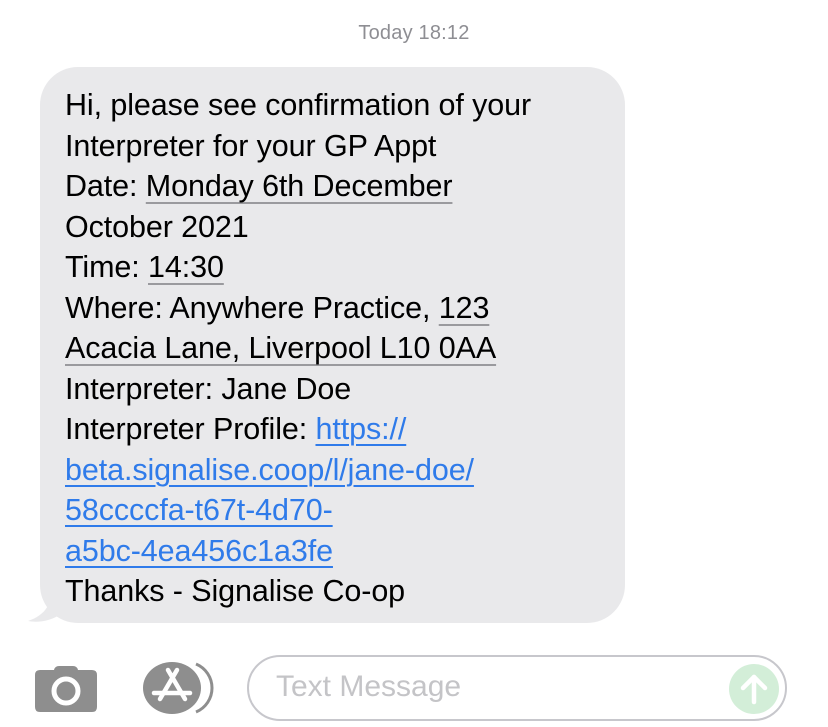  Describe the element at coordinates (157, 226) in the screenshot. I see `date-continuation: October 2021` at that location.